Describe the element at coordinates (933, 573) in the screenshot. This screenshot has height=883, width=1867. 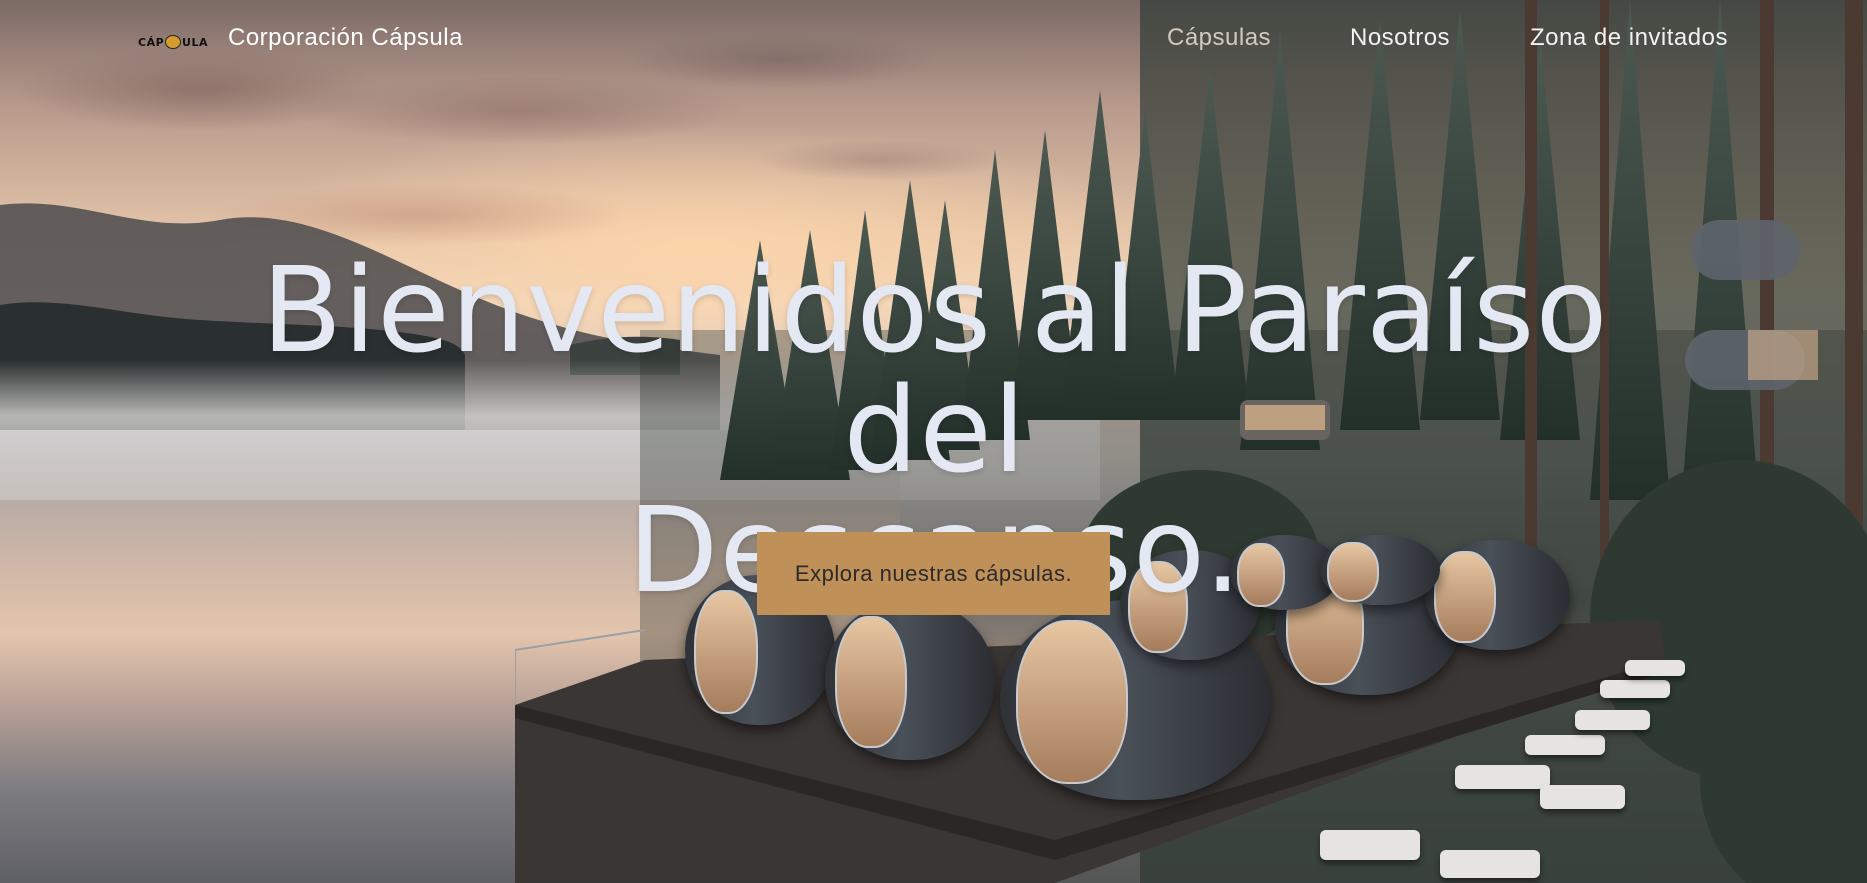
I see `explore-capsules-button: Explora nuestras cápsulas.` at that location.